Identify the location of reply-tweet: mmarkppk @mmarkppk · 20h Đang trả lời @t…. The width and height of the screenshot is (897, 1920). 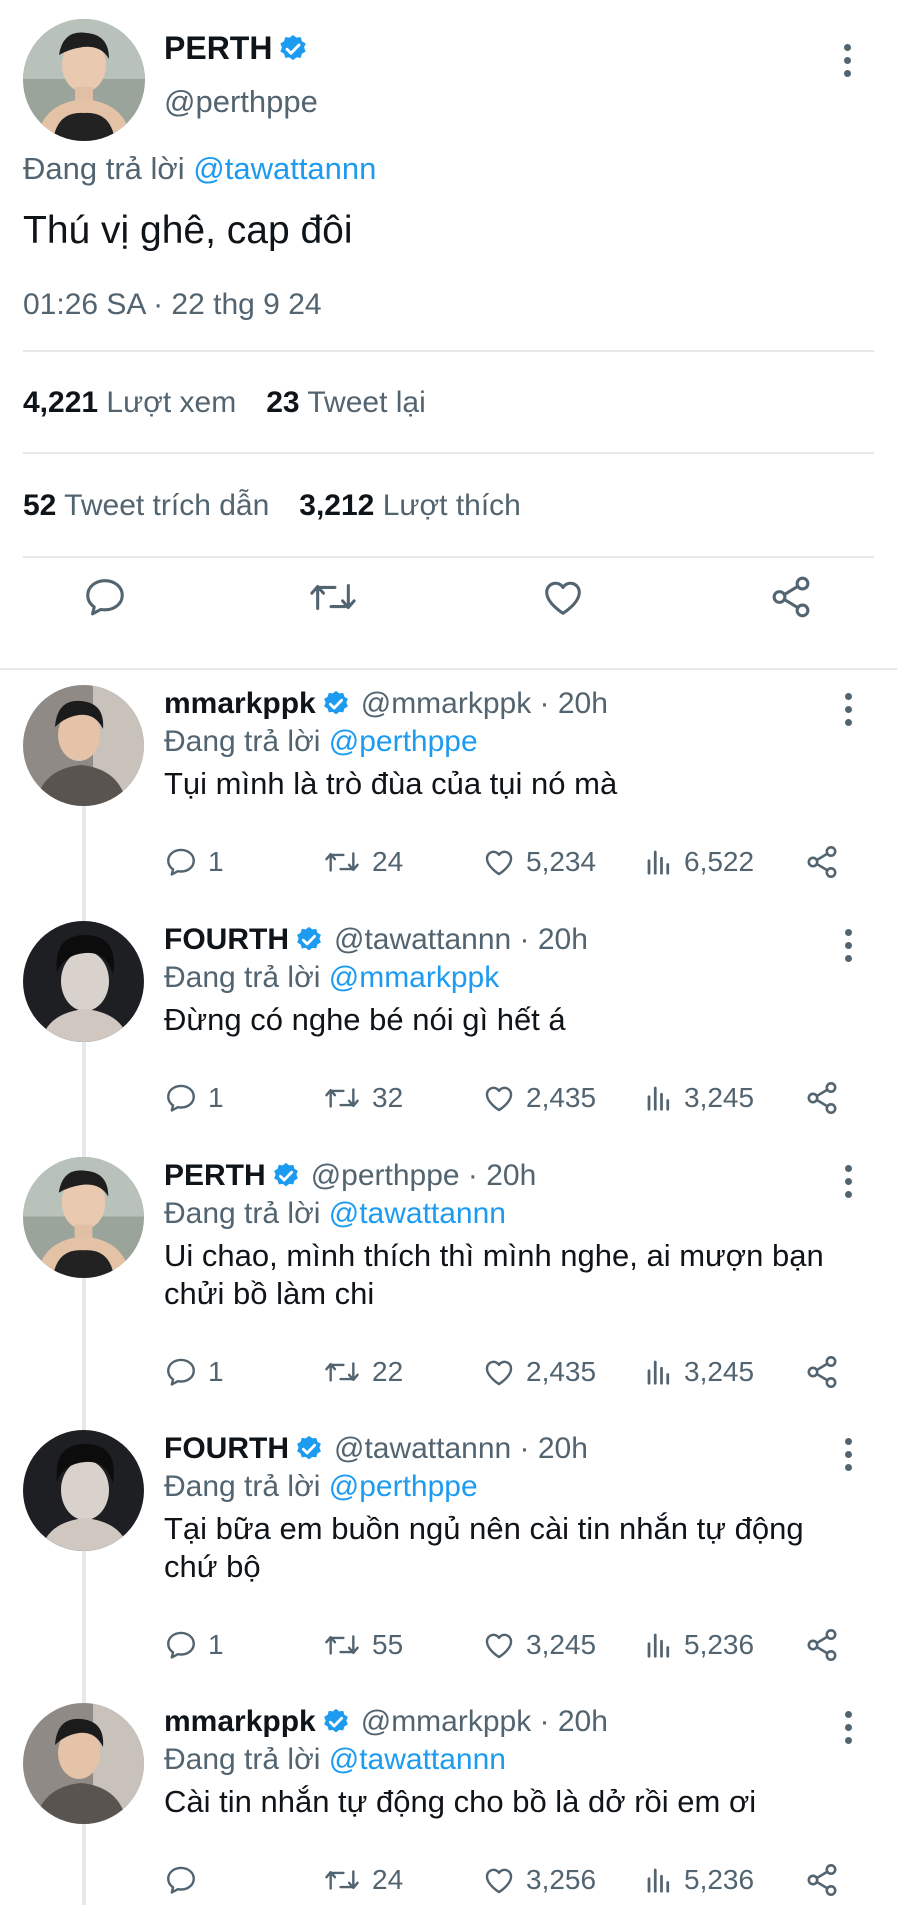
(448, 1806).